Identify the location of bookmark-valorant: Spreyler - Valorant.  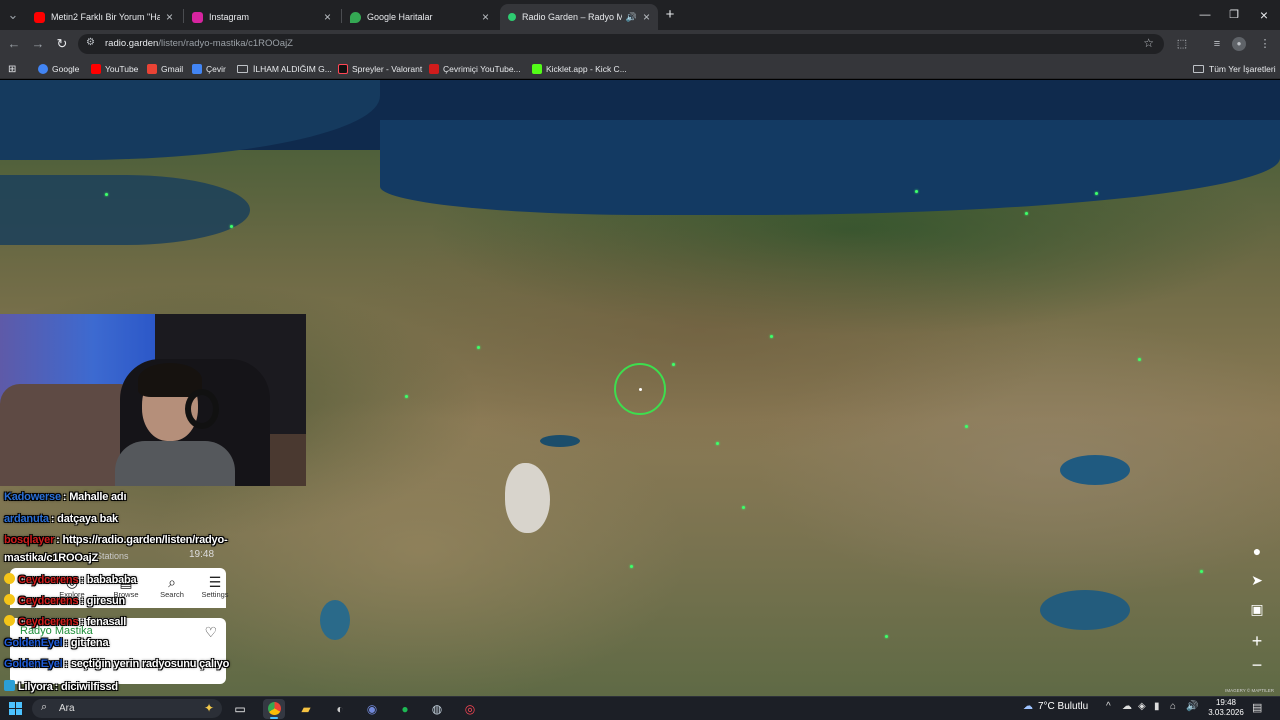
(380, 69).